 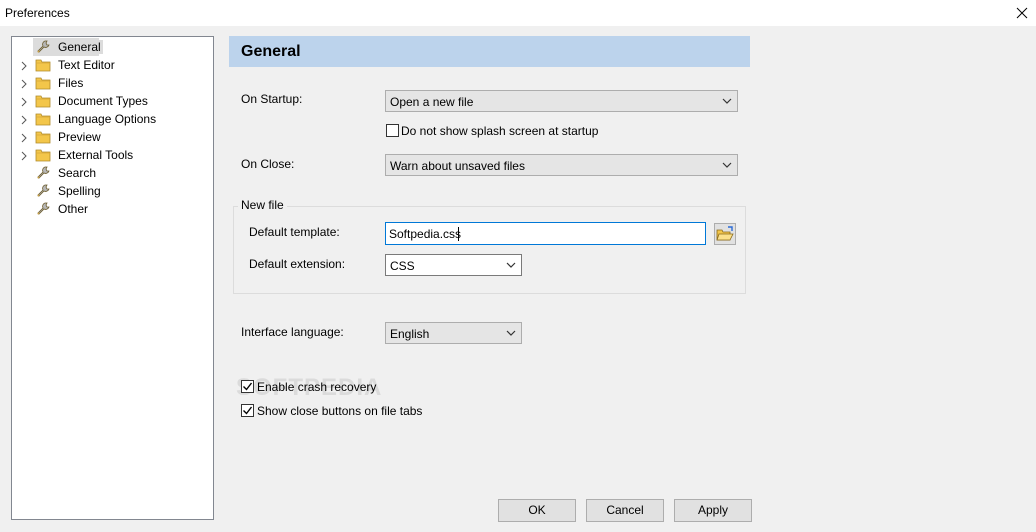 I want to click on on-close-label: On Close:, so click(x=268, y=164).